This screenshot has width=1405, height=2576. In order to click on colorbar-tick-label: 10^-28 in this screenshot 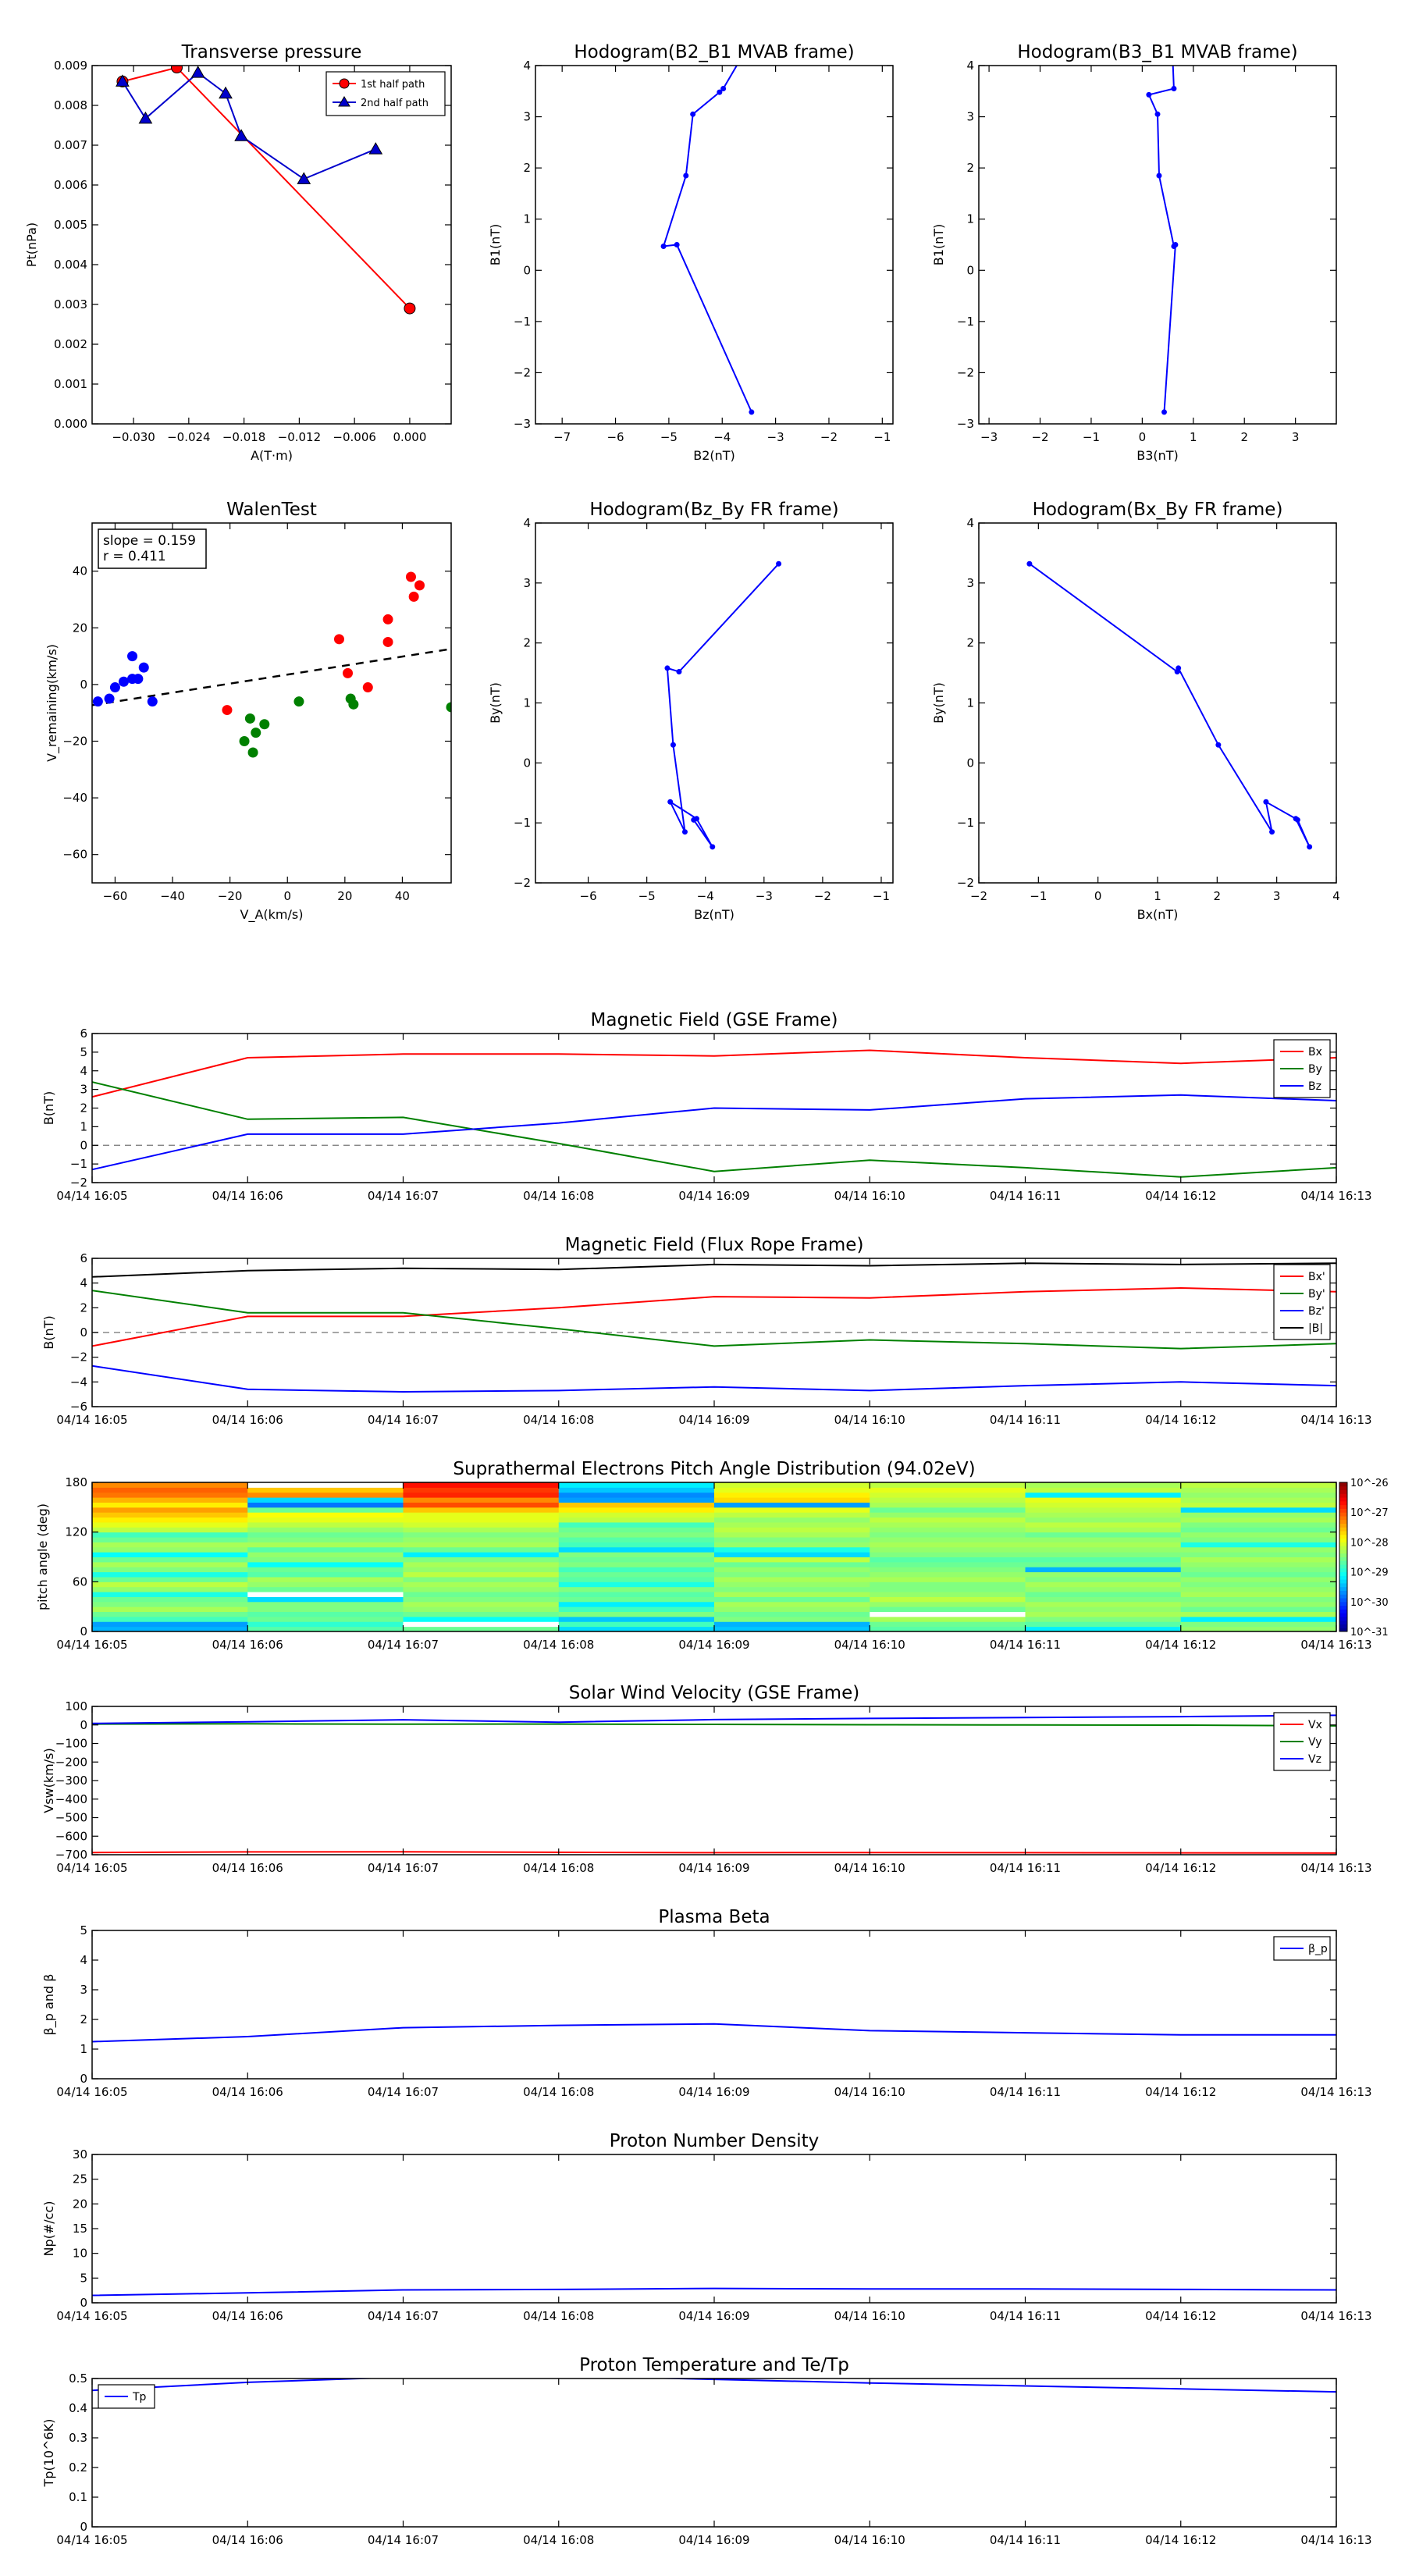, I will do `click(1369, 1543)`.